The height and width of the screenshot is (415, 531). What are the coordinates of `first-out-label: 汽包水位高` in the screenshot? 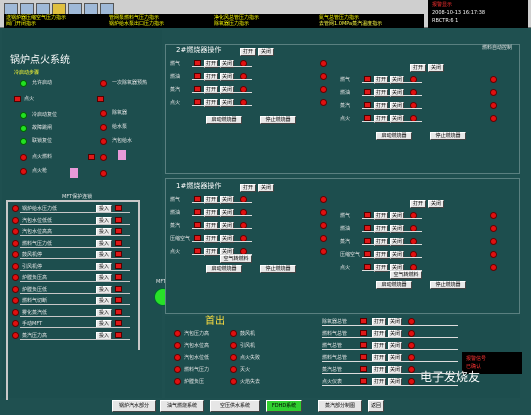 It's located at (197, 346).